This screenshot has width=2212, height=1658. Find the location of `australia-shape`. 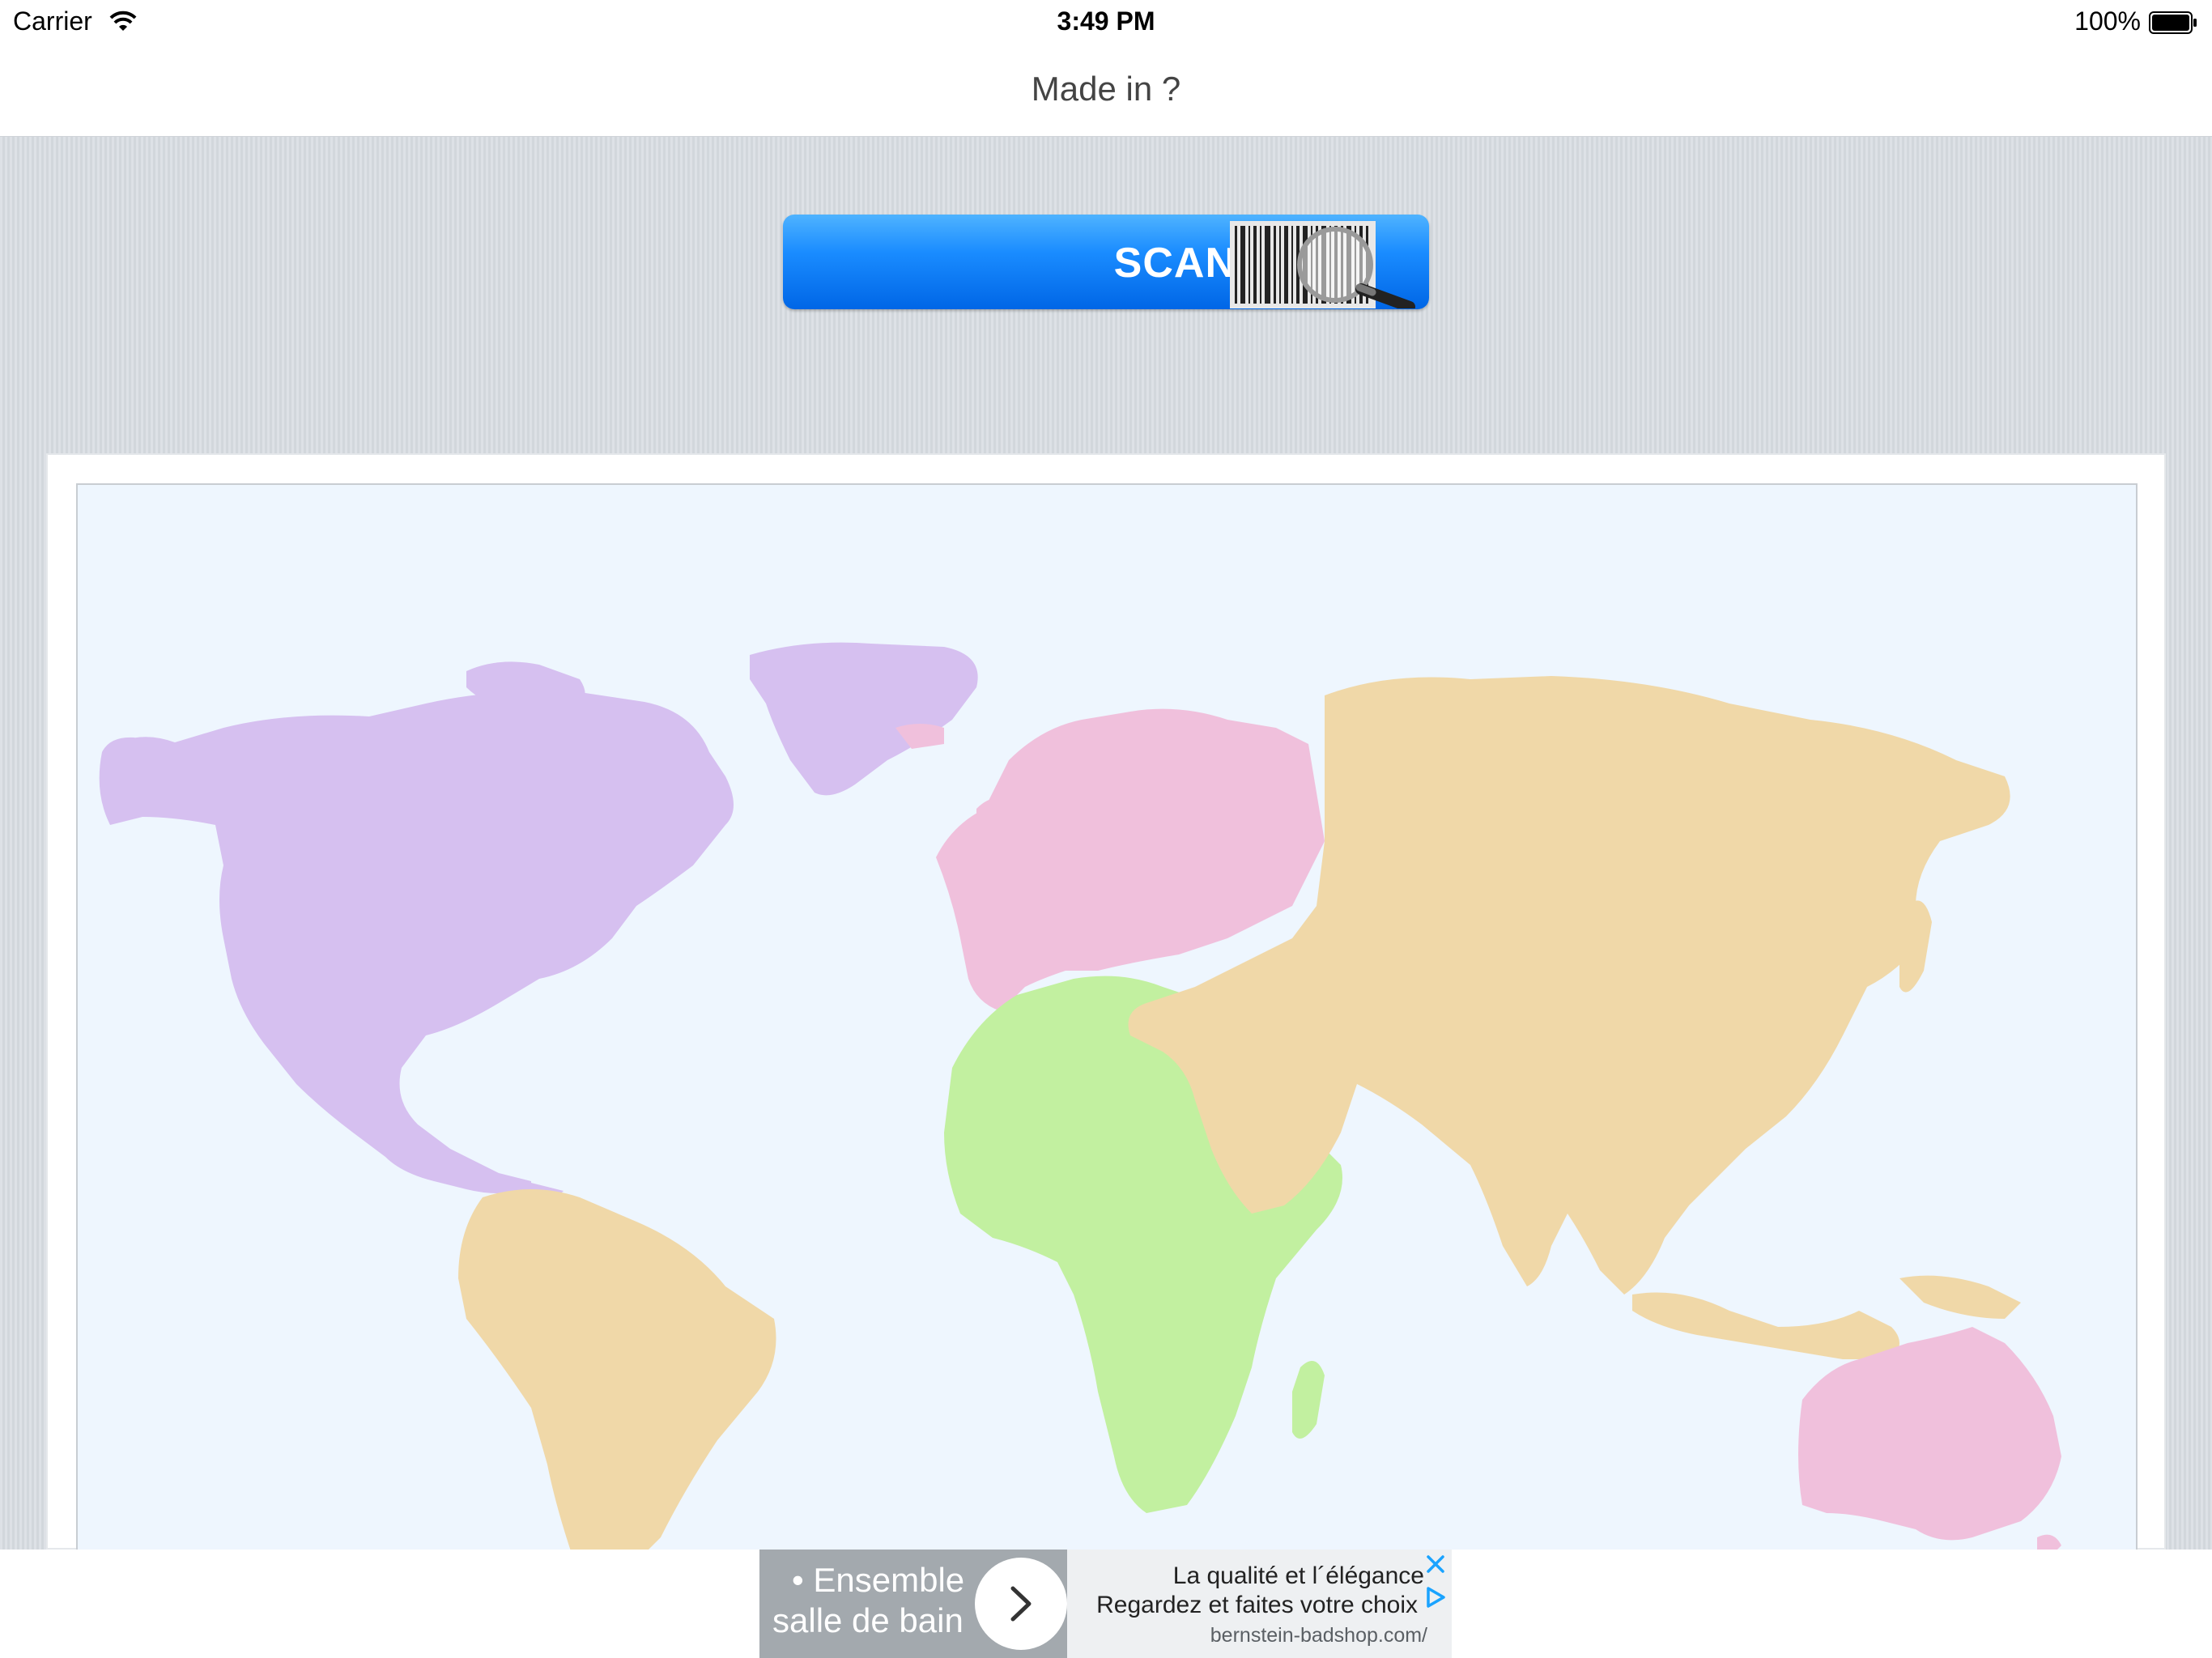

australia-shape is located at coordinates (1930, 1434).